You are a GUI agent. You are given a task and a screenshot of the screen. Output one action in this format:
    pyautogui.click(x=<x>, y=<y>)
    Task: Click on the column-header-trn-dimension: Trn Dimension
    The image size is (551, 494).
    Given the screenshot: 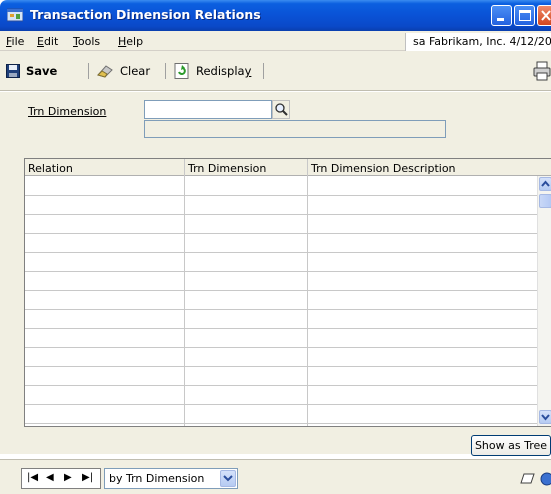 What is the action you would take?
    pyautogui.click(x=227, y=168)
    